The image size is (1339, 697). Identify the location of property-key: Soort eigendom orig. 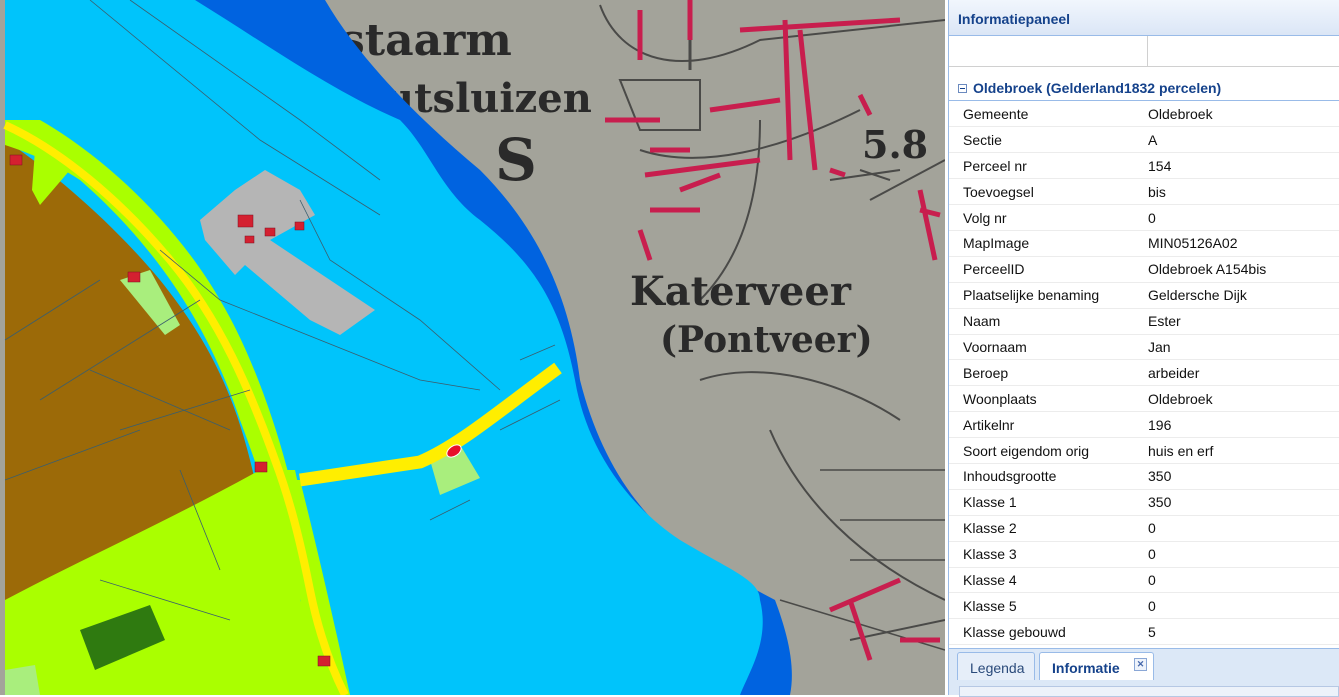
(1045, 450).